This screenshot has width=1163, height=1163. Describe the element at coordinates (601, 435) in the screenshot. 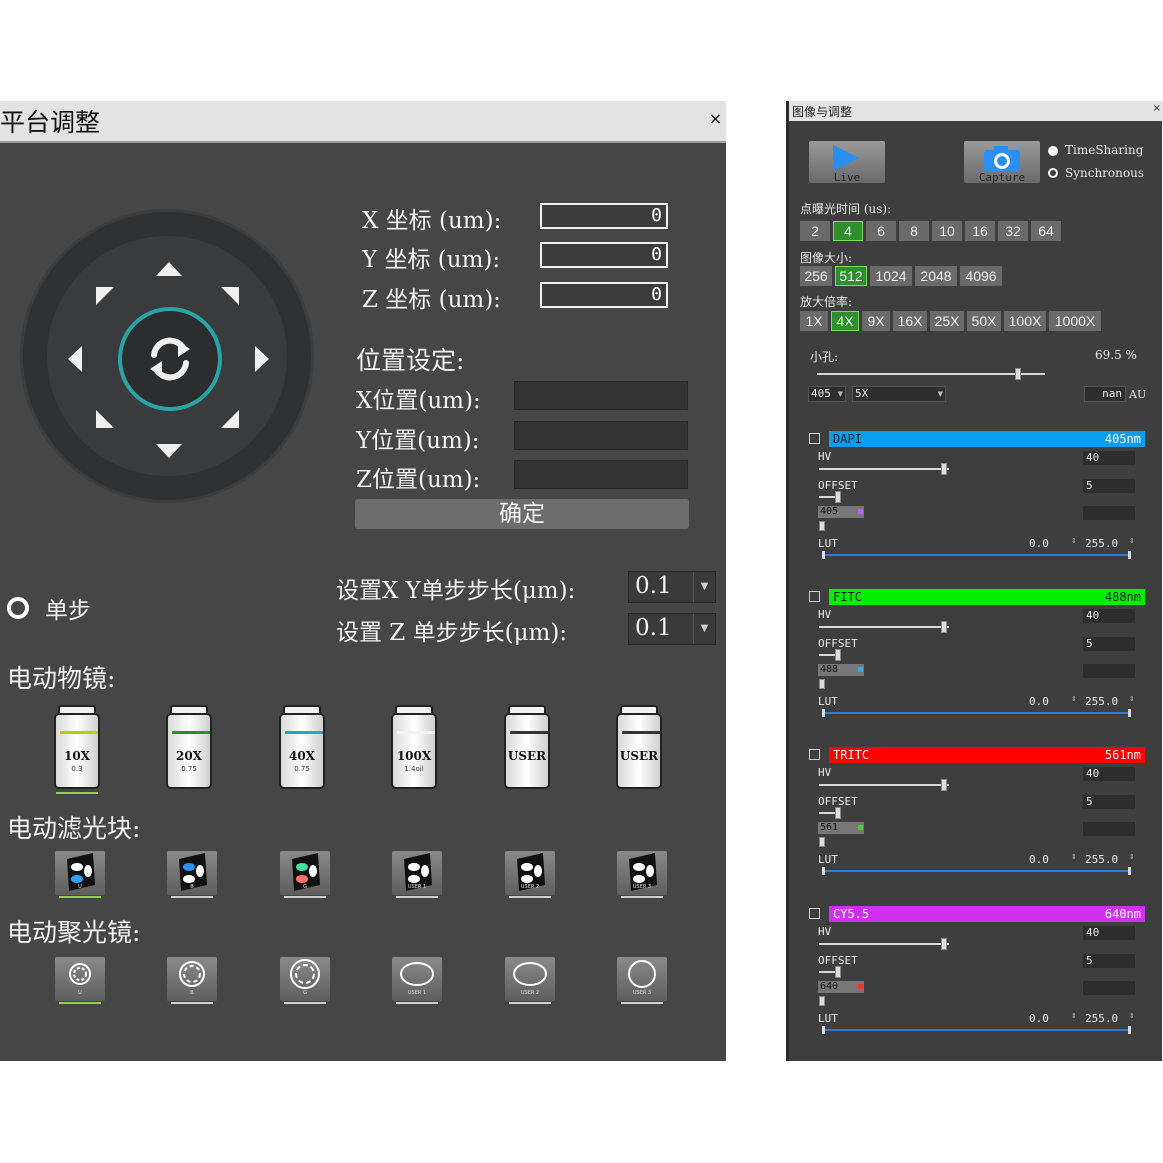

I see `y-position-input` at that location.